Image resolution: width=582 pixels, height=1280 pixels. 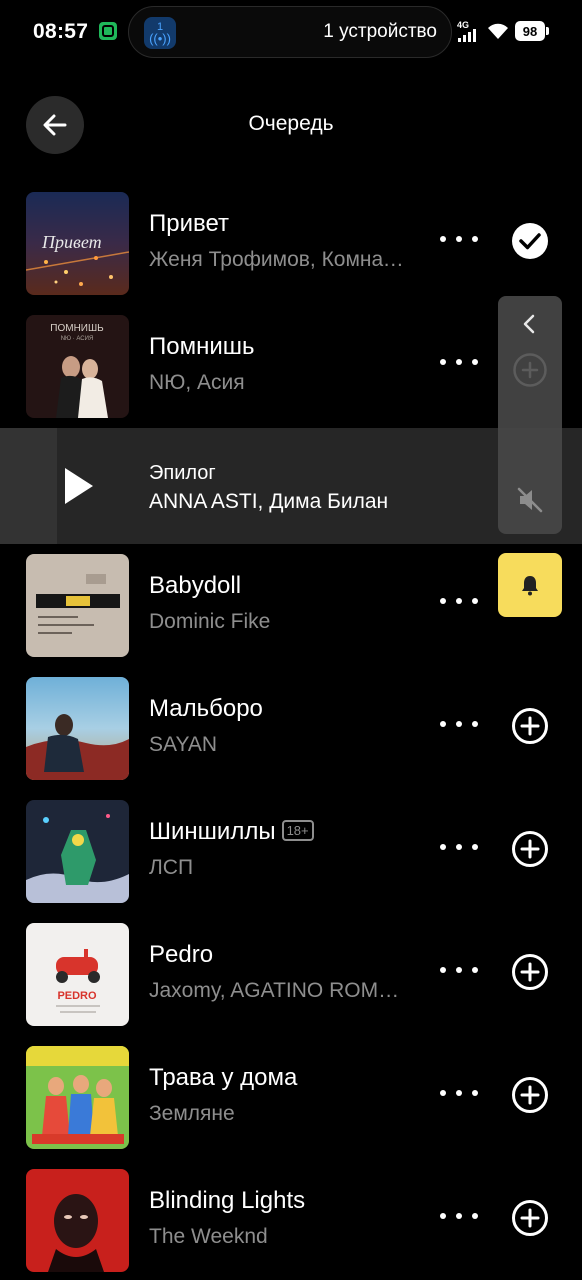 What do you see at coordinates (547, 31) in the screenshot?
I see `battery-tip` at bounding box center [547, 31].